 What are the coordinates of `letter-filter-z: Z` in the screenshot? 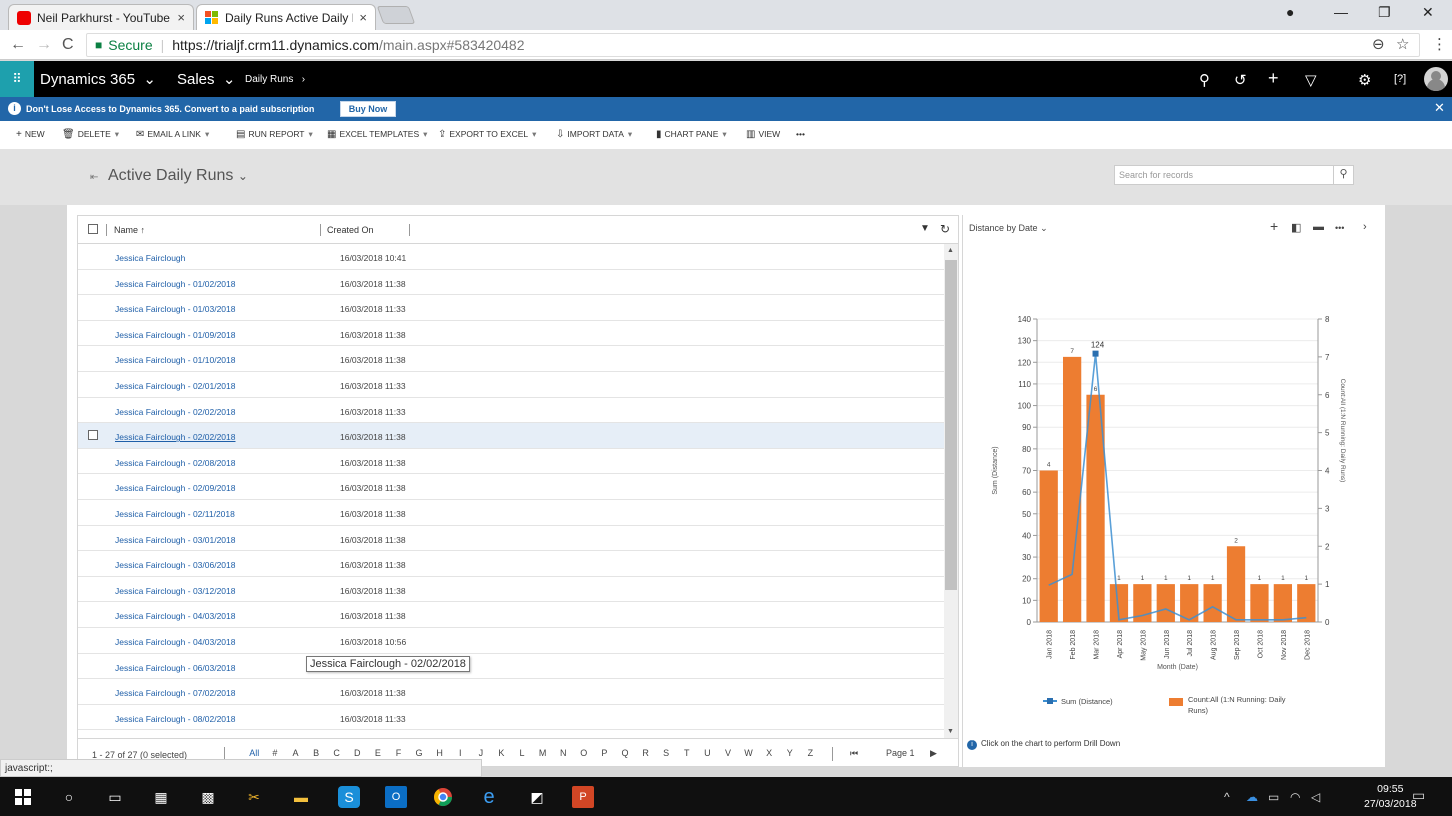 It's located at (810, 753).